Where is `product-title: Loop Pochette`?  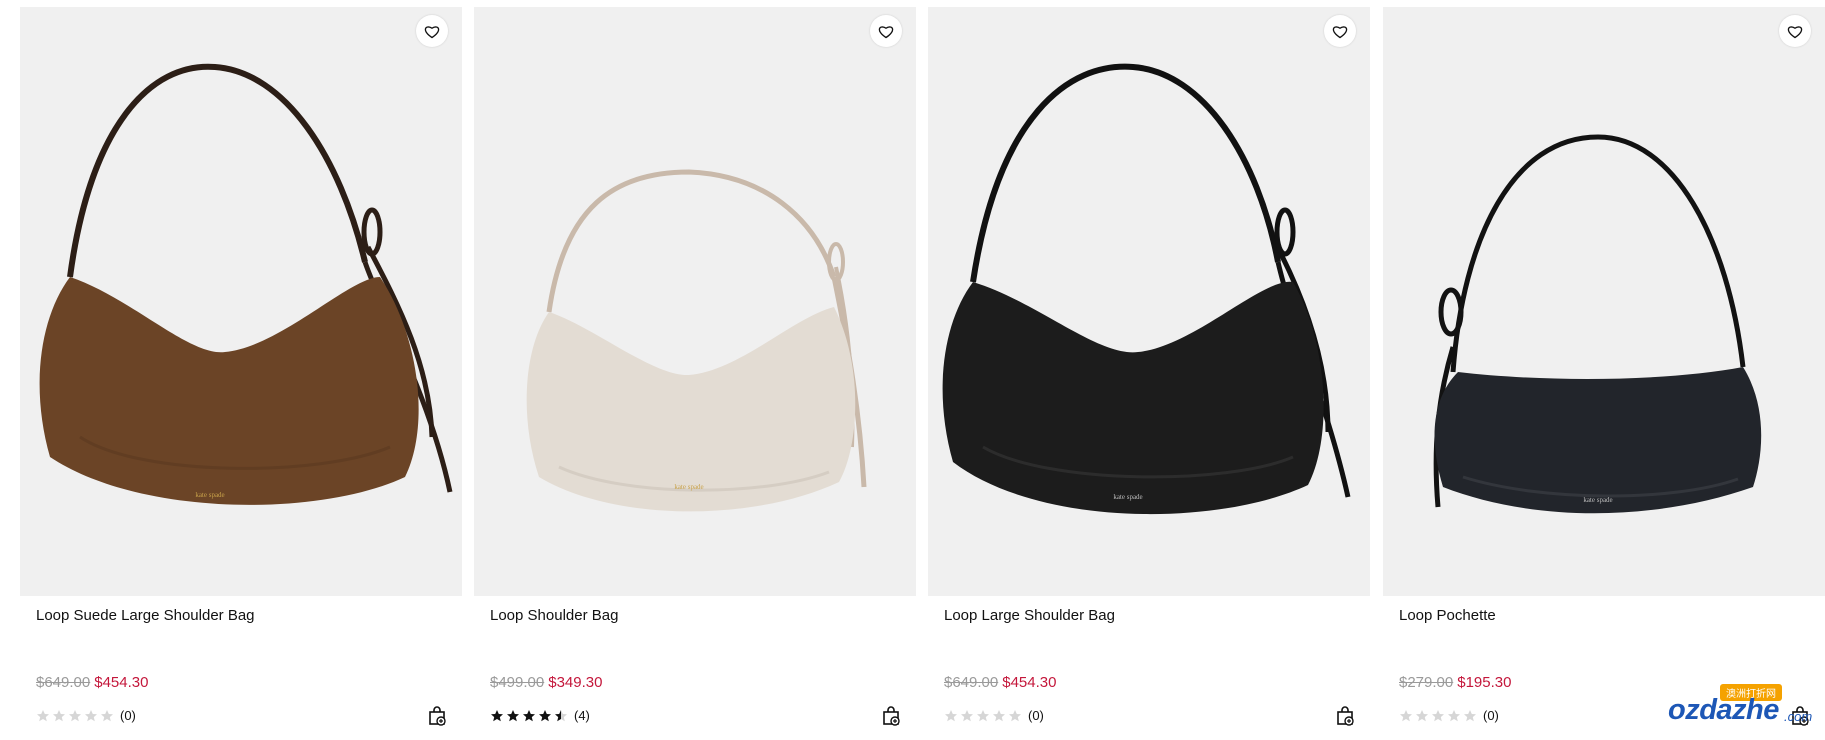 product-title: Loop Pochette is located at coordinates (1447, 615).